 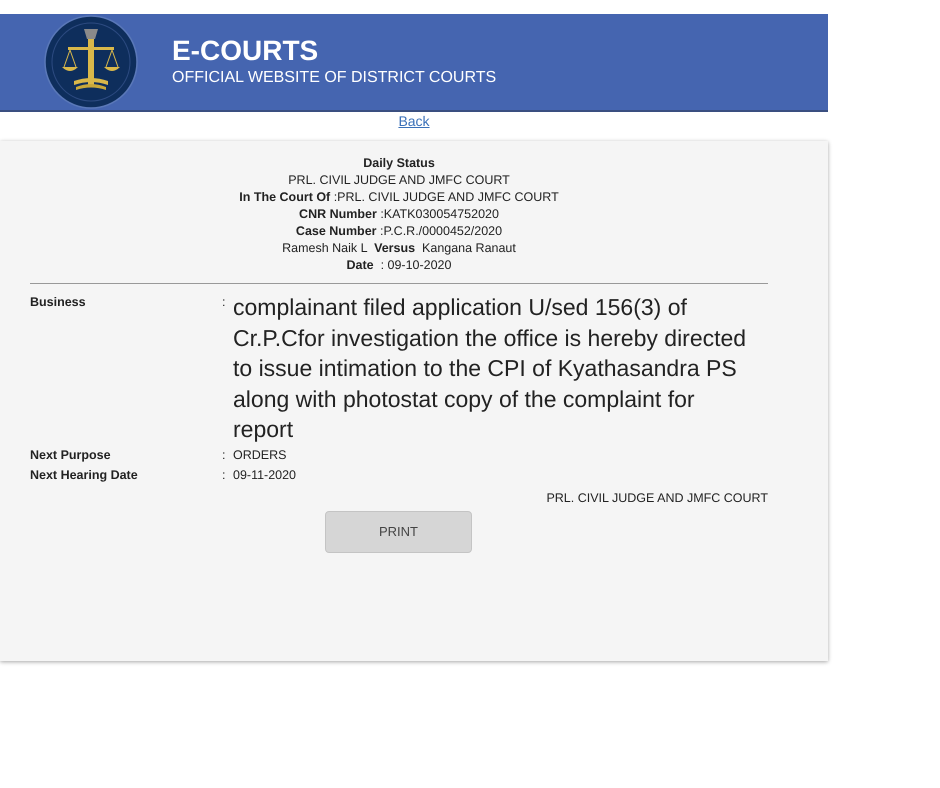 What do you see at coordinates (399, 248) in the screenshot?
I see `status-line: Ramesh Naik L Versus Kangana Ranaut` at bounding box center [399, 248].